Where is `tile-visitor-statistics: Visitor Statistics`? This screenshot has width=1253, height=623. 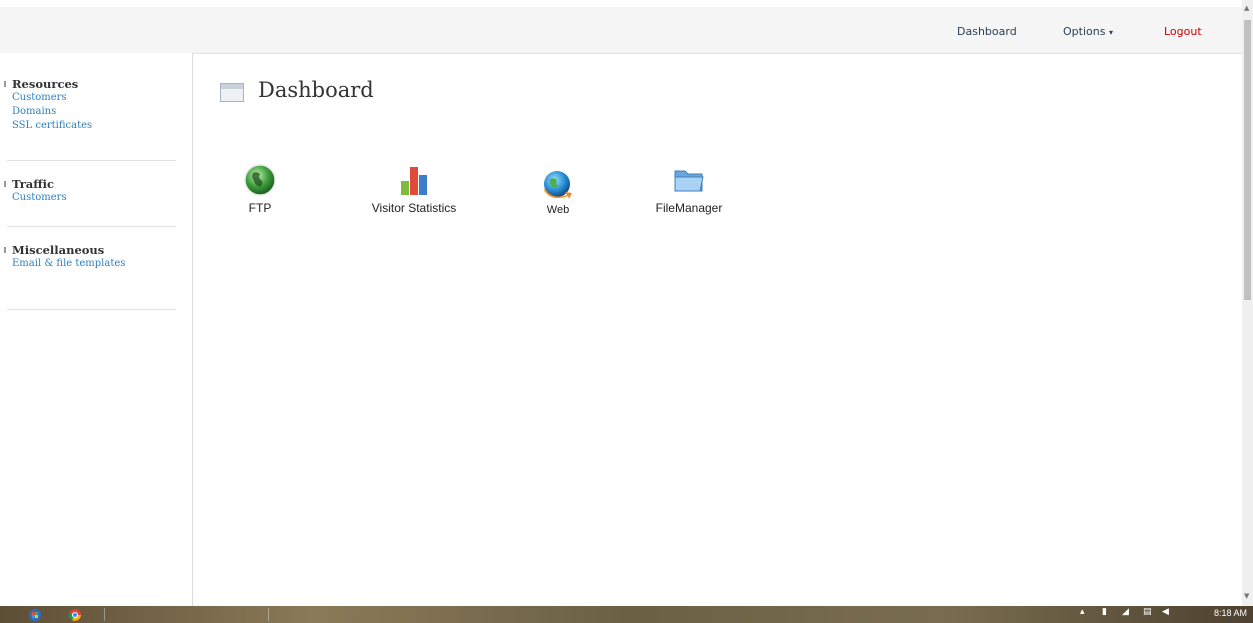 tile-visitor-statistics: Visitor Statistics is located at coordinates (414, 189).